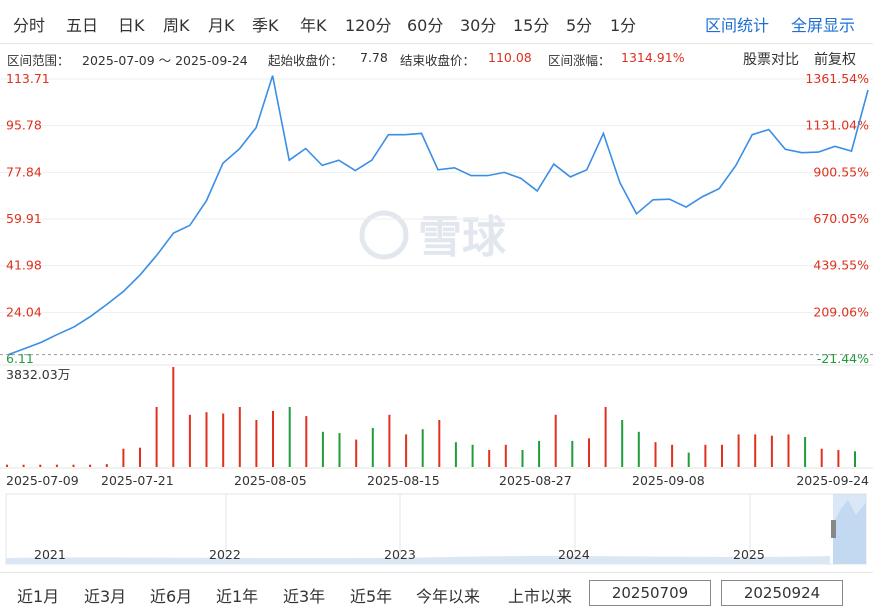 This screenshot has height=615, width=873. Describe the element at coordinates (425, 24) in the screenshot. I see `tab-60min: 60分` at that location.